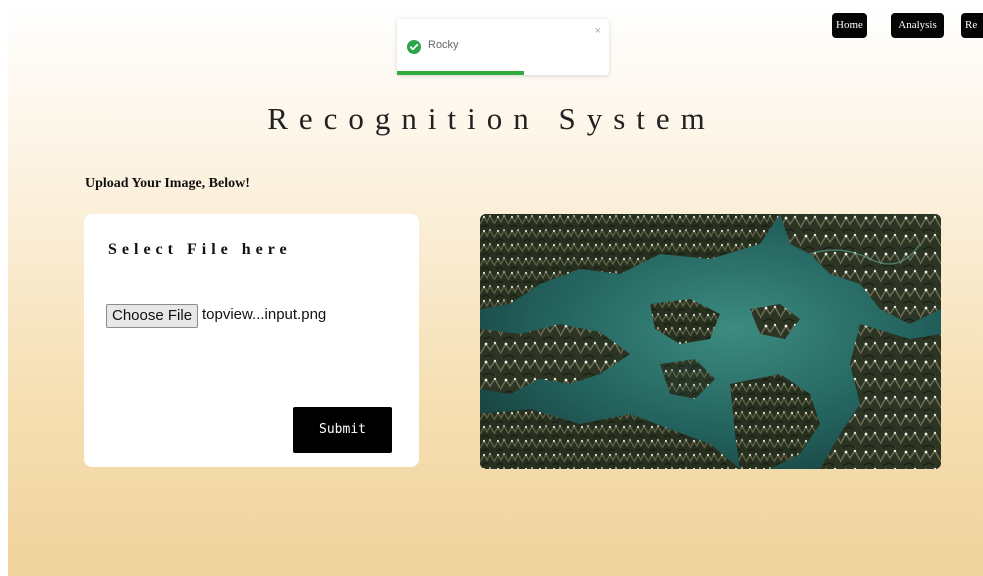  I want to click on check-circle-icon, so click(414, 47).